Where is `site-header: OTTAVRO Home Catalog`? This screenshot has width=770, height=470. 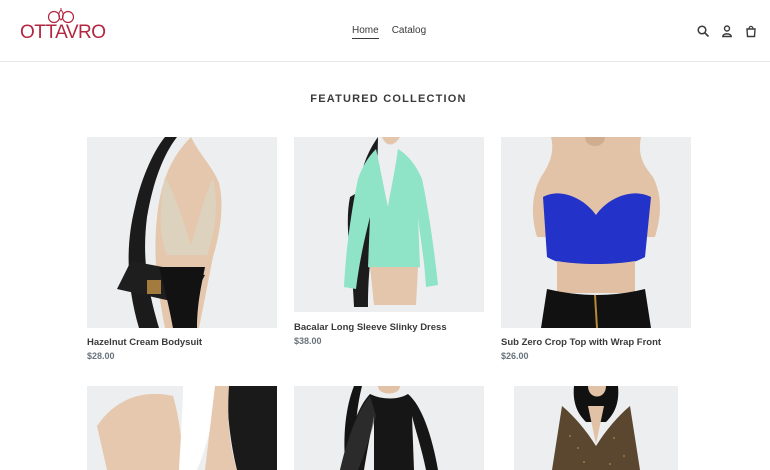
site-header: OTTAVRO Home Catalog is located at coordinates (385, 31).